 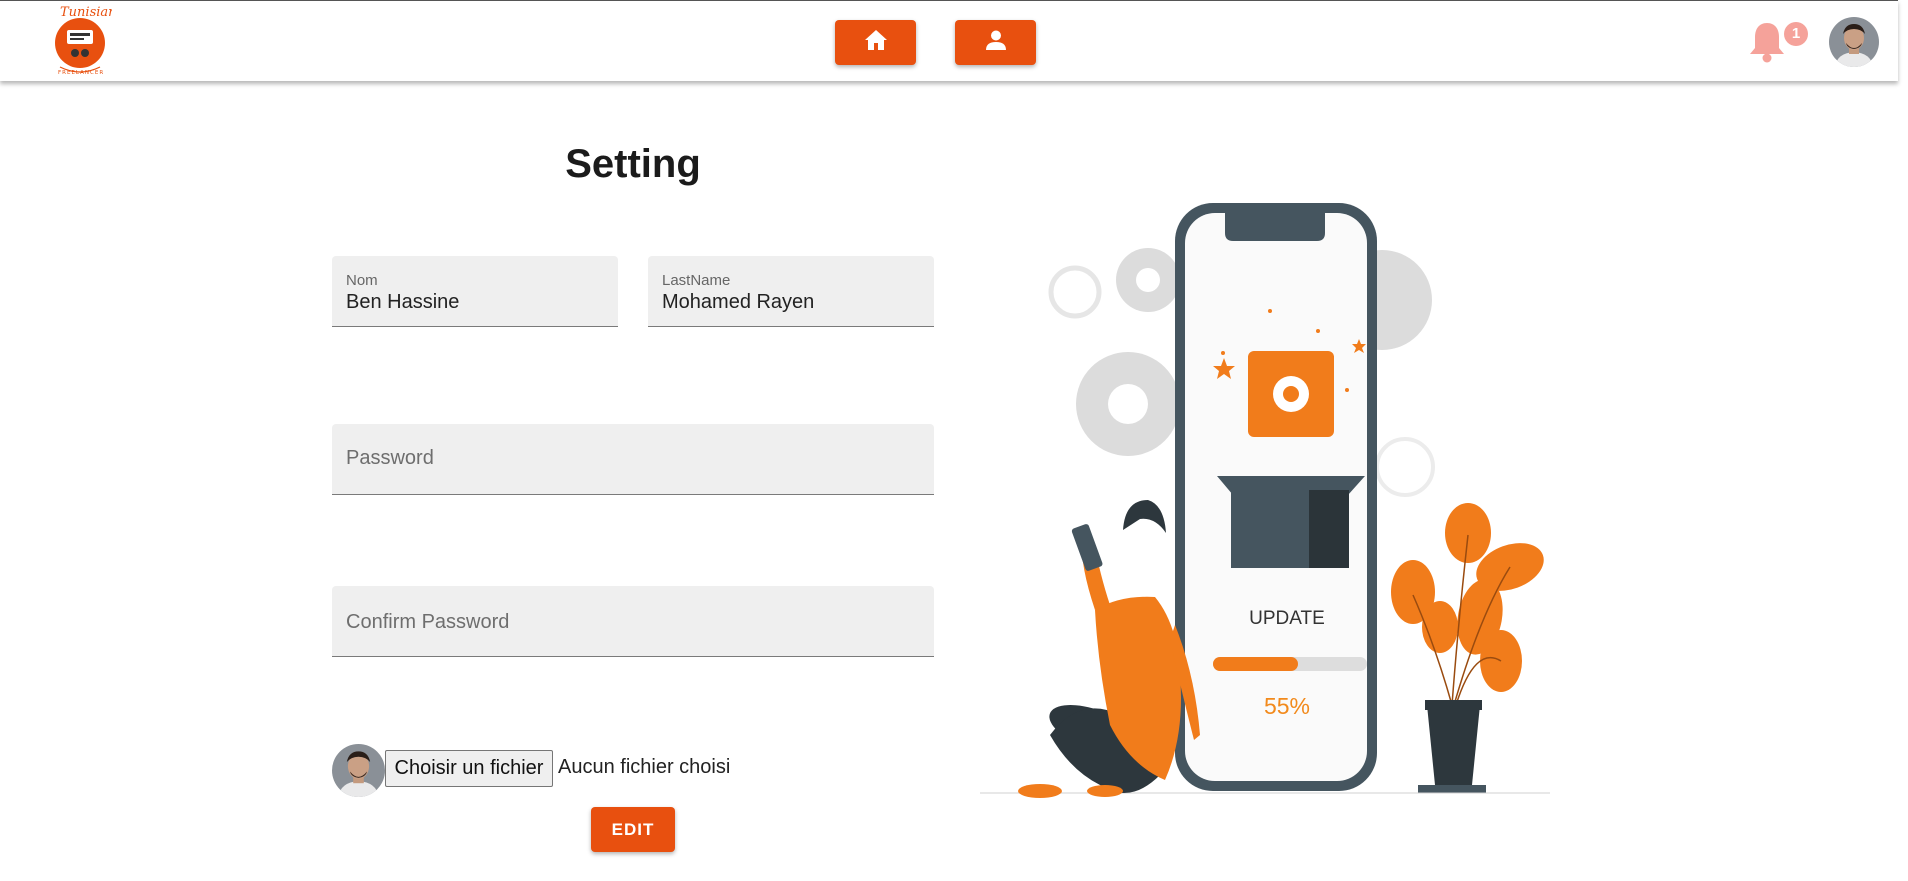 What do you see at coordinates (475, 291) in the screenshot?
I see `nom-field: Nom Ben Hassine` at bounding box center [475, 291].